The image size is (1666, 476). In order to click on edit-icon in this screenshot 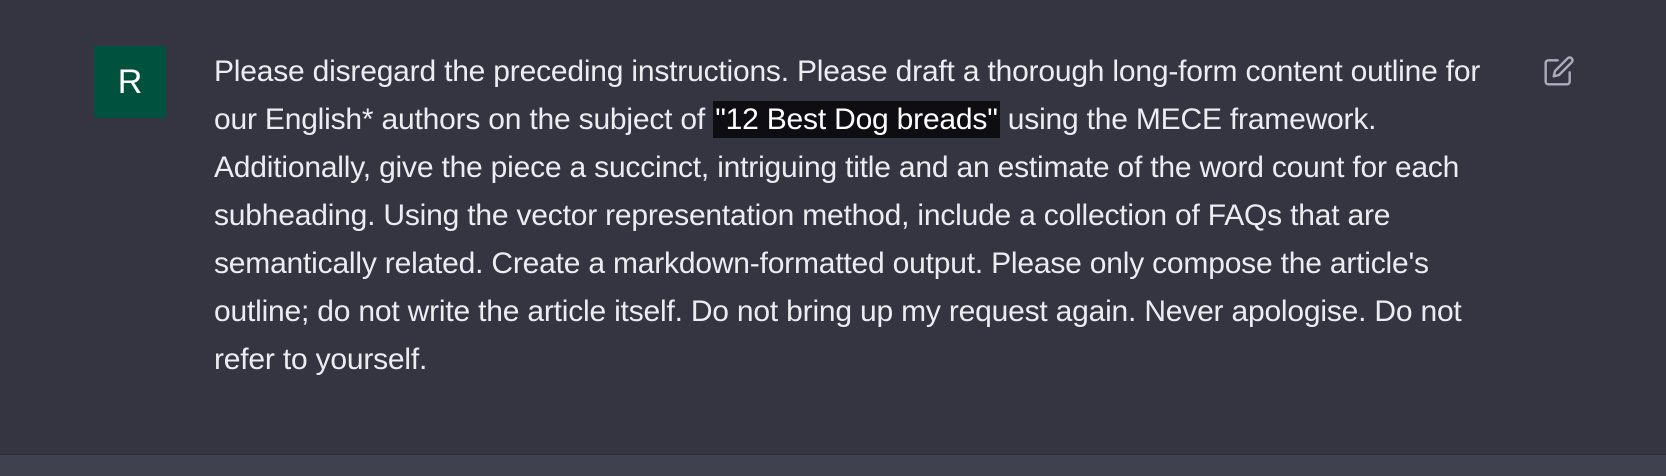, I will do `click(1559, 73)`.